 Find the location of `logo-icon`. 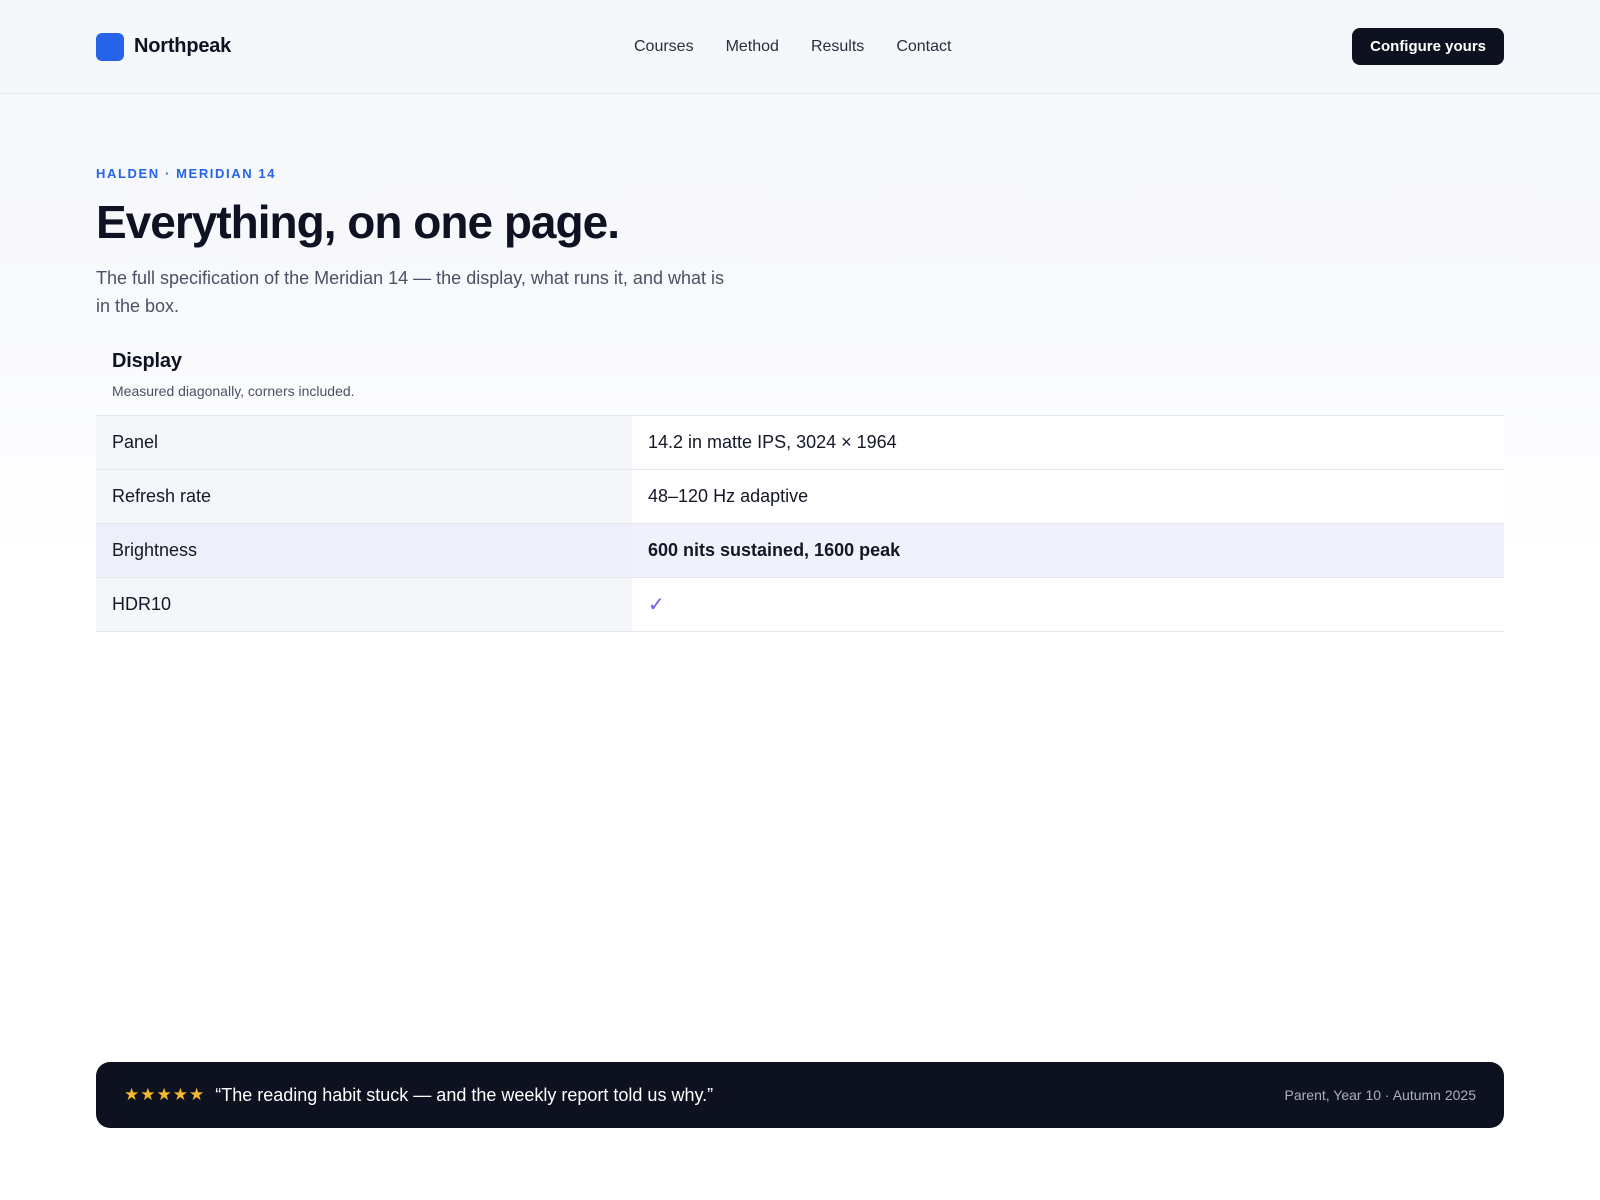

logo-icon is located at coordinates (110, 46).